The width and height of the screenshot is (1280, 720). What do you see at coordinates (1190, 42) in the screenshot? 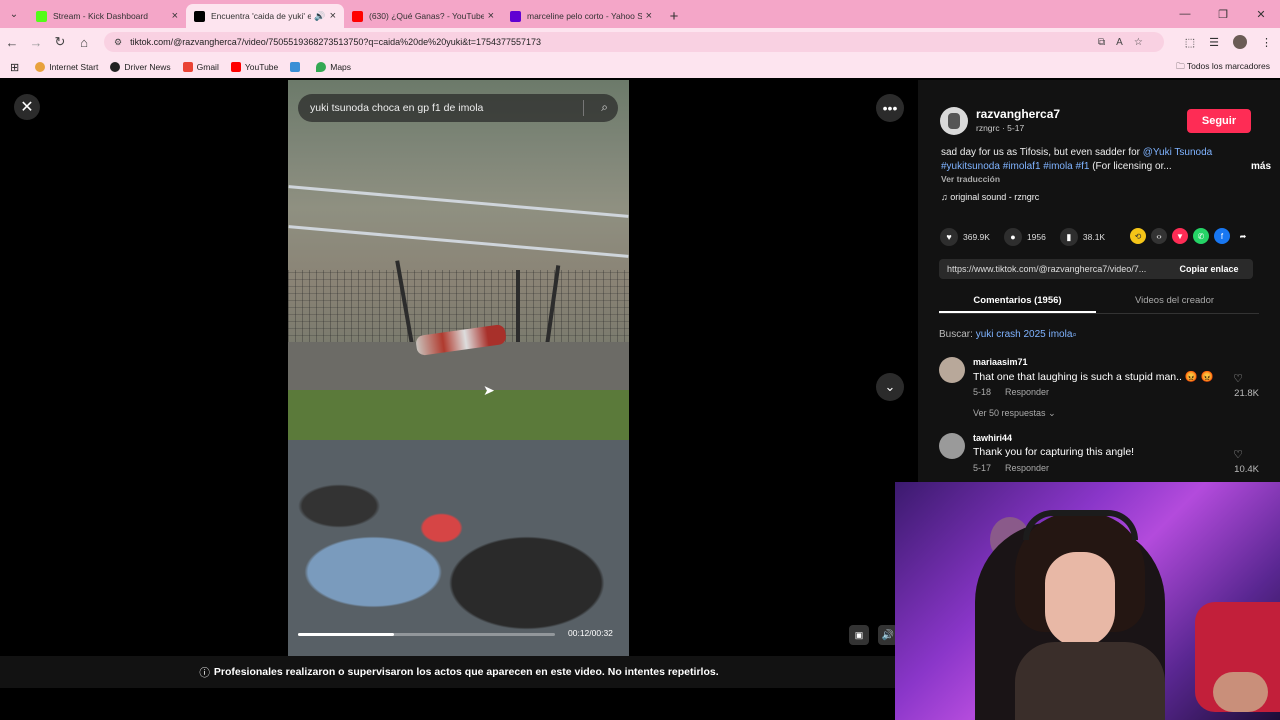
I see `extensions-icon: ⬚` at bounding box center [1190, 42].